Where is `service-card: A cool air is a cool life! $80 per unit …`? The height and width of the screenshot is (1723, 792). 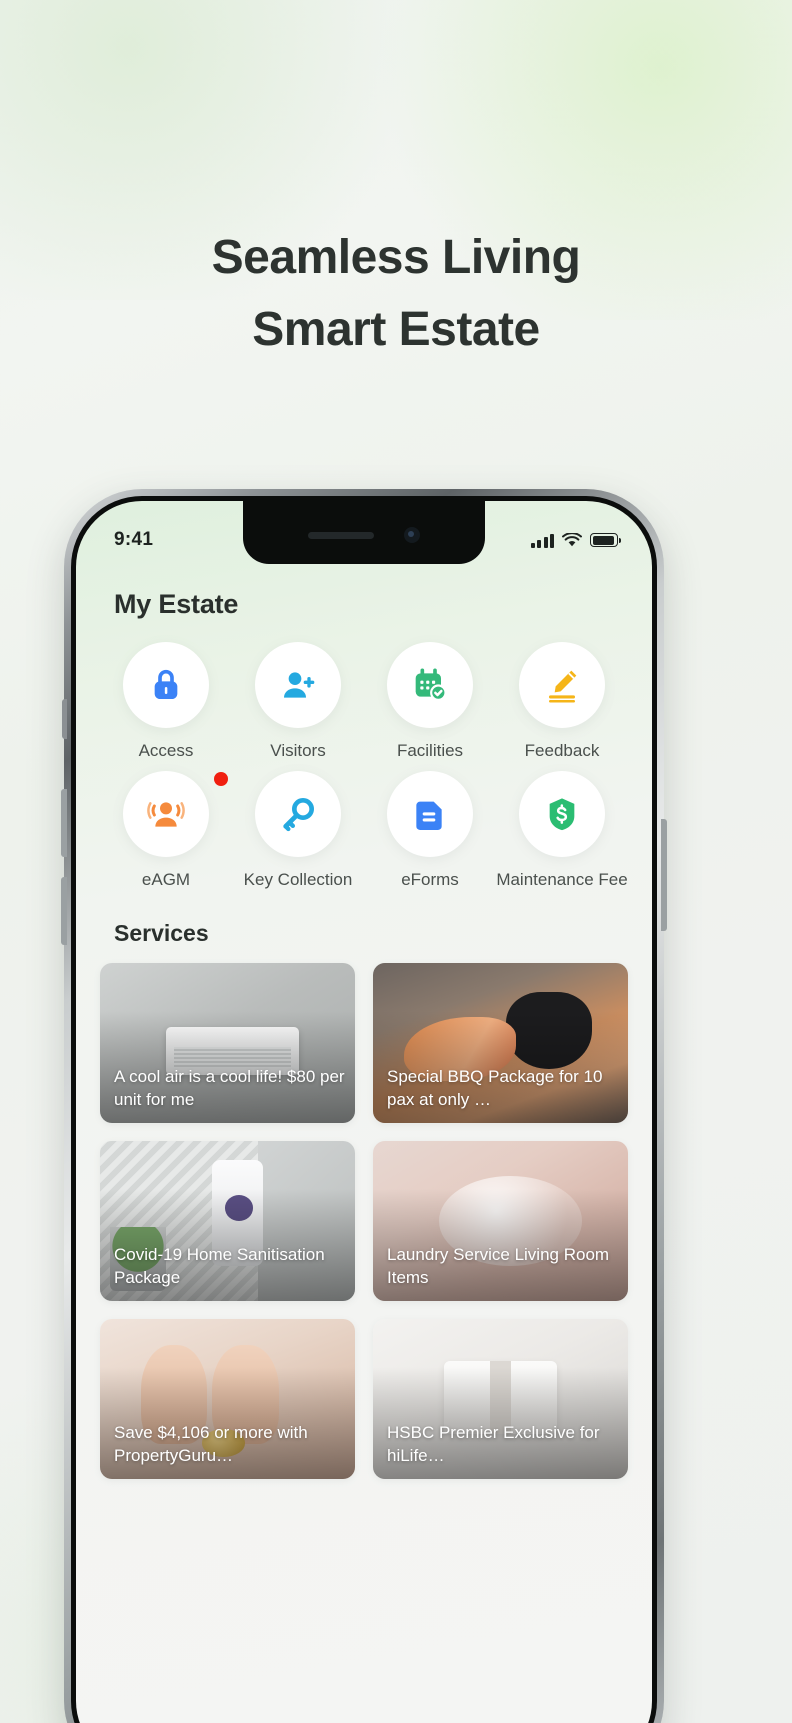 service-card: A cool air is a cool life! $80 per unit … is located at coordinates (227, 1043).